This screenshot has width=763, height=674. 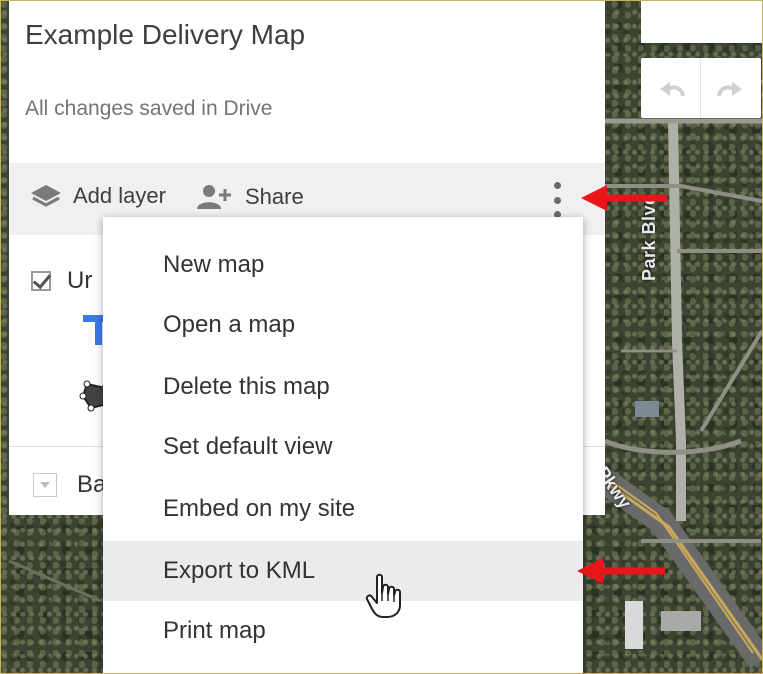 I want to click on checkbox-icon, so click(x=41, y=281).